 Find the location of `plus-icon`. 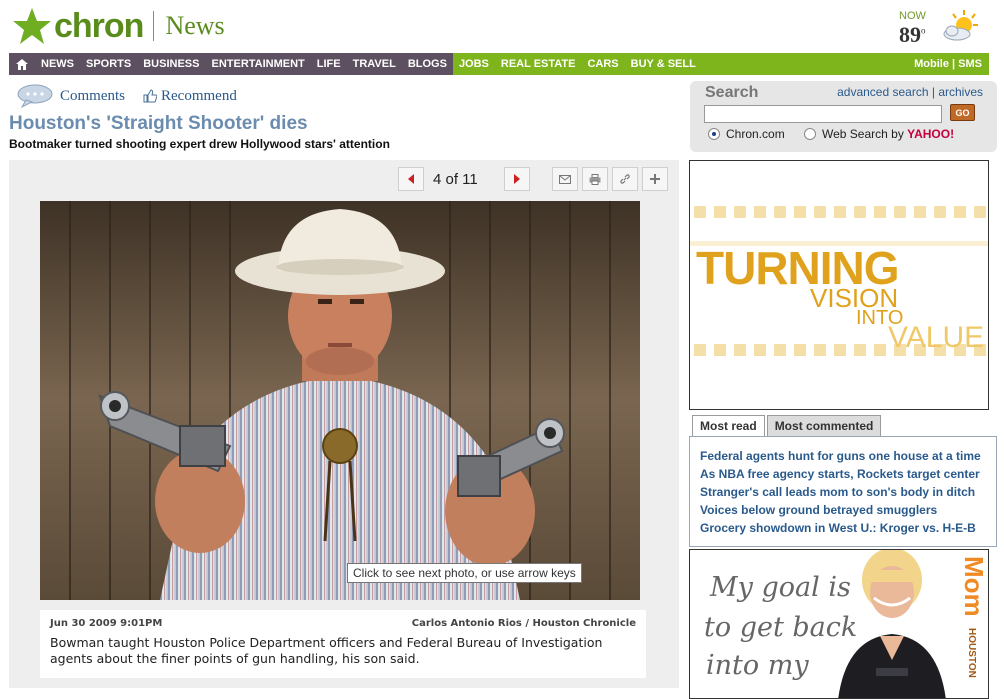

plus-icon is located at coordinates (655, 179).